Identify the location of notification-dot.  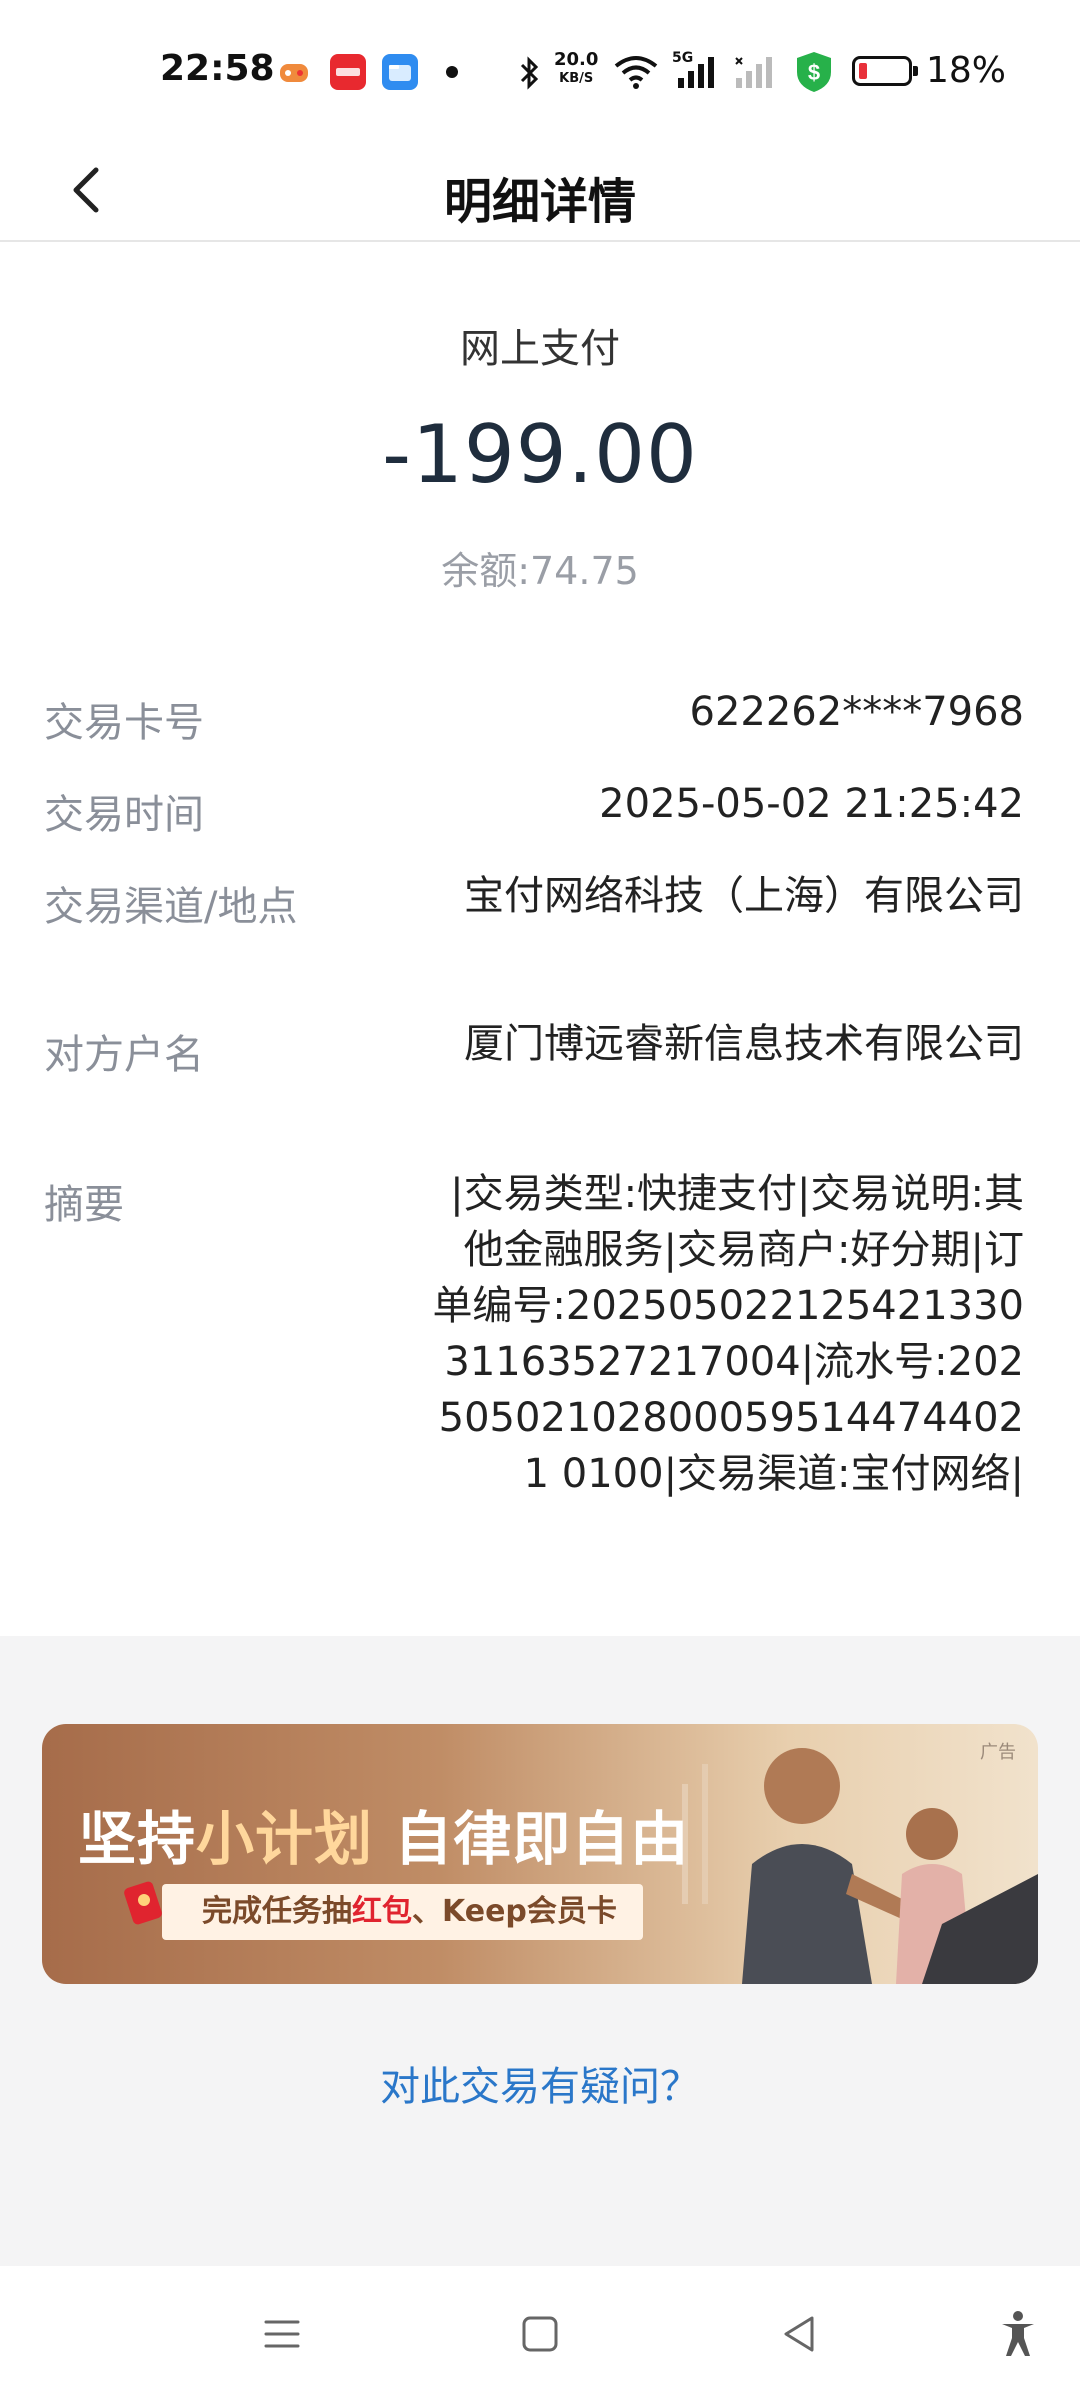
(452, 72).